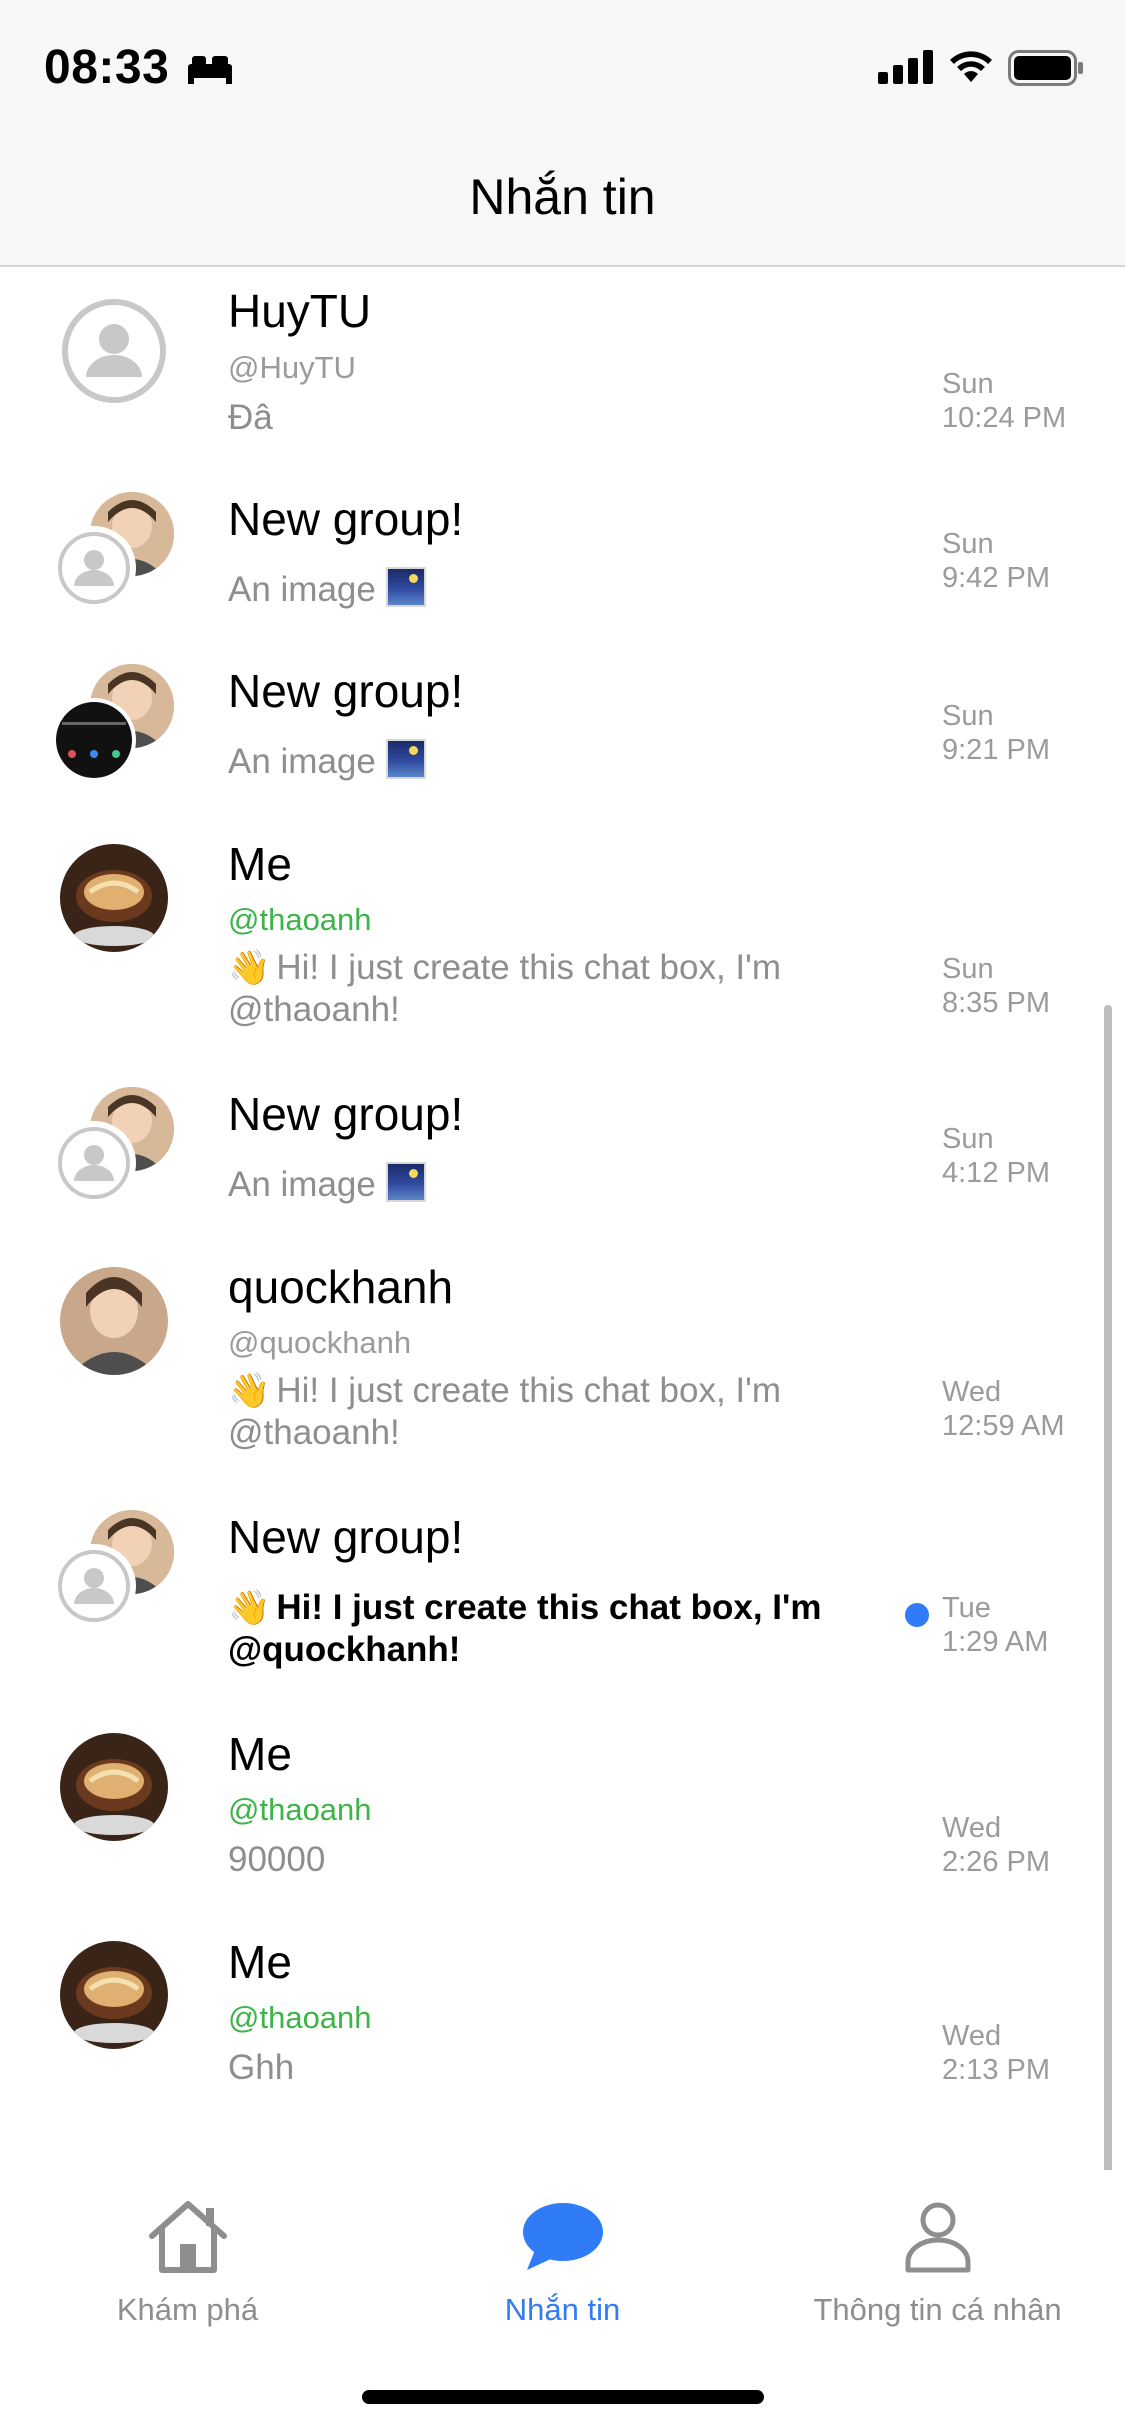  What do you see at coordinates (1003, 1409) in the screenshot?
I see `conversation-timestamp: Wed 12:59 AM` at bounding box center [1003, 1409].